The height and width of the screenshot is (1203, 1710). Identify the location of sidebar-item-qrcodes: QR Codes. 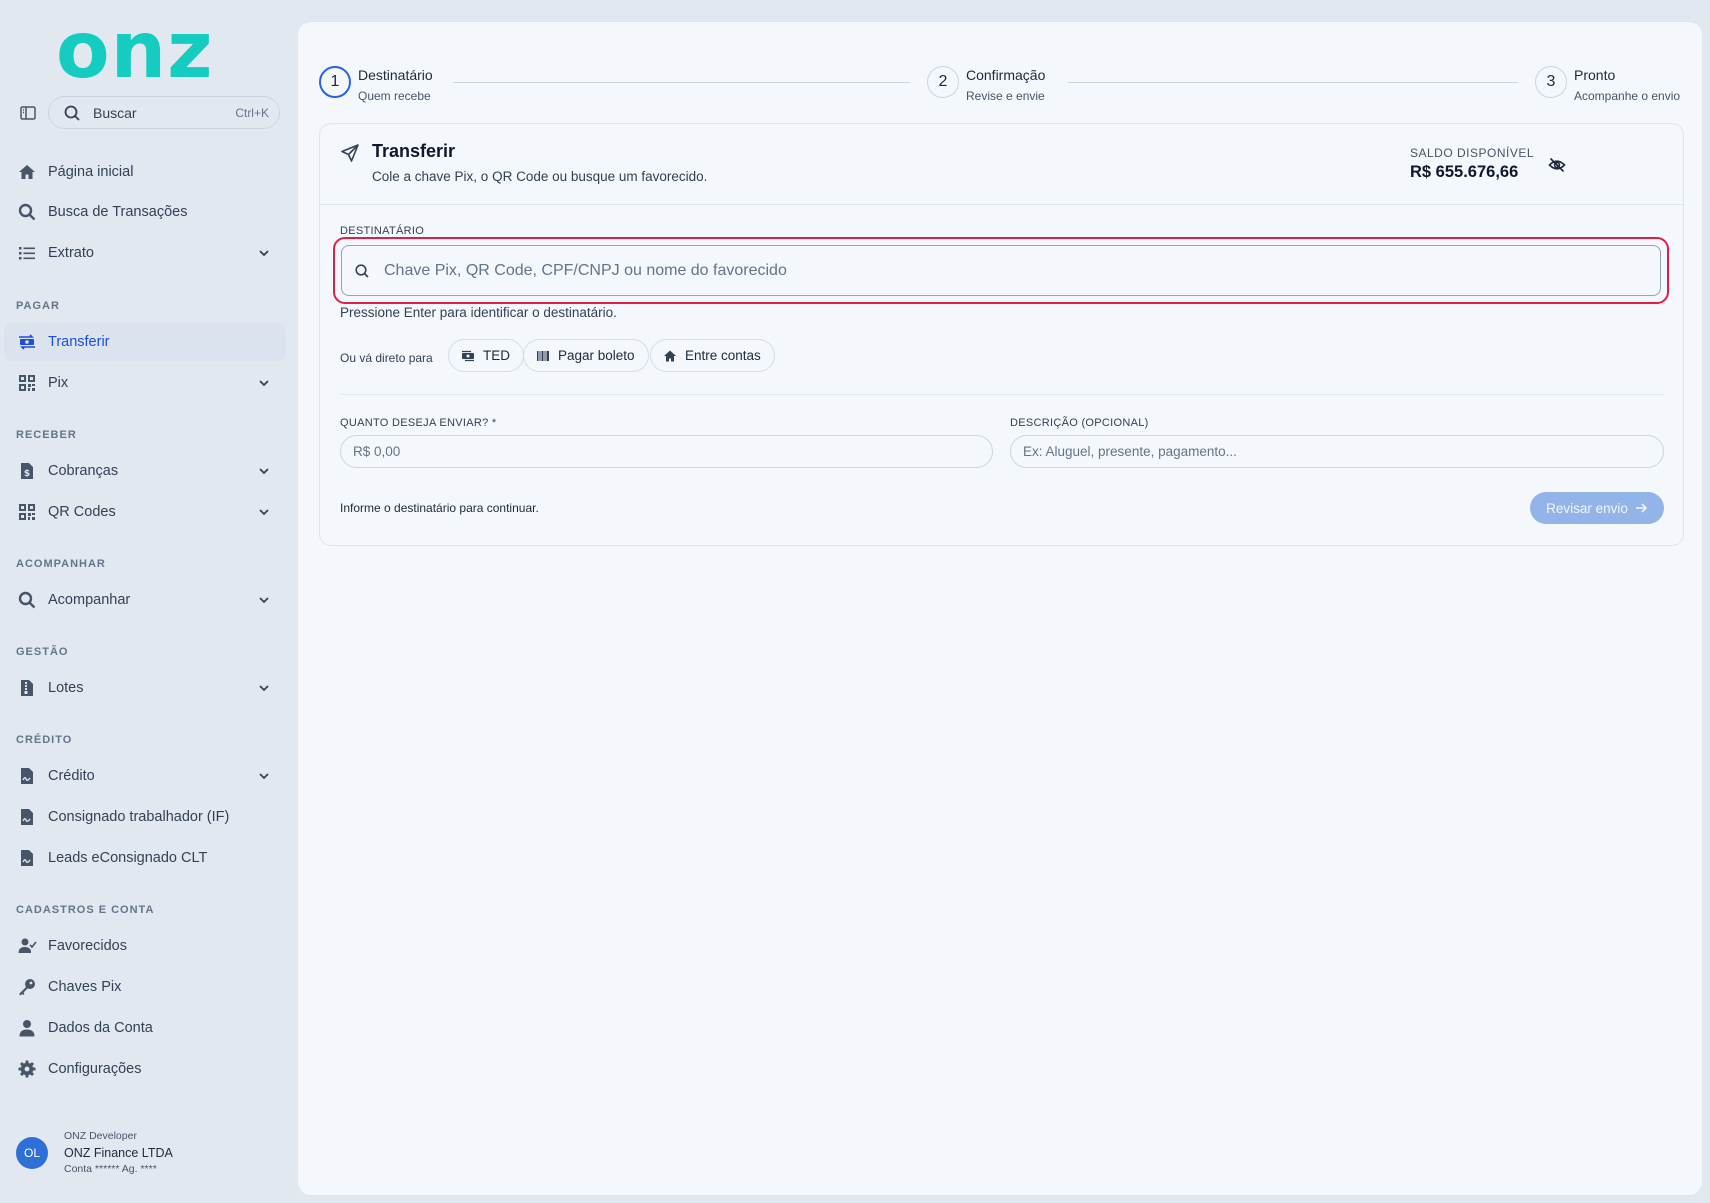
(145, 512).